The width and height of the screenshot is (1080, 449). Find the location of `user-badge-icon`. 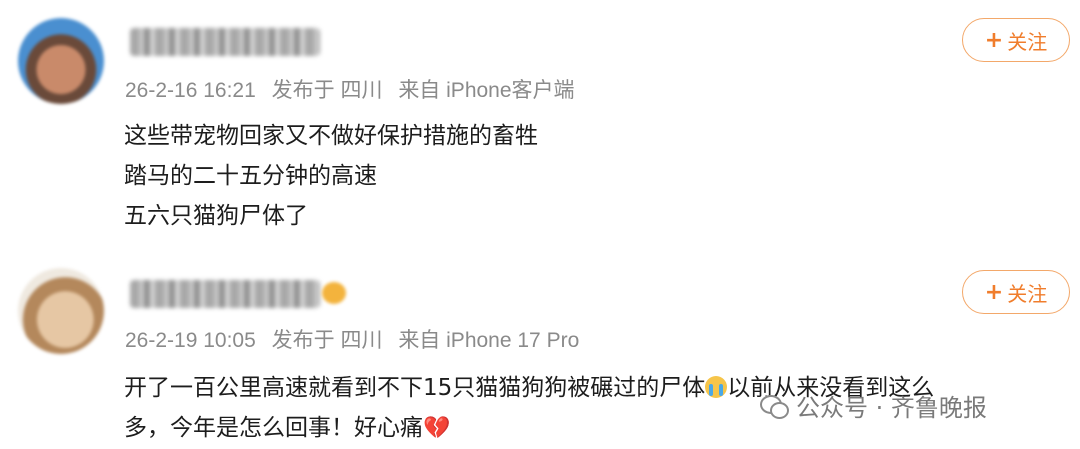

user-badge-icon is located at coordinates (334, 293).